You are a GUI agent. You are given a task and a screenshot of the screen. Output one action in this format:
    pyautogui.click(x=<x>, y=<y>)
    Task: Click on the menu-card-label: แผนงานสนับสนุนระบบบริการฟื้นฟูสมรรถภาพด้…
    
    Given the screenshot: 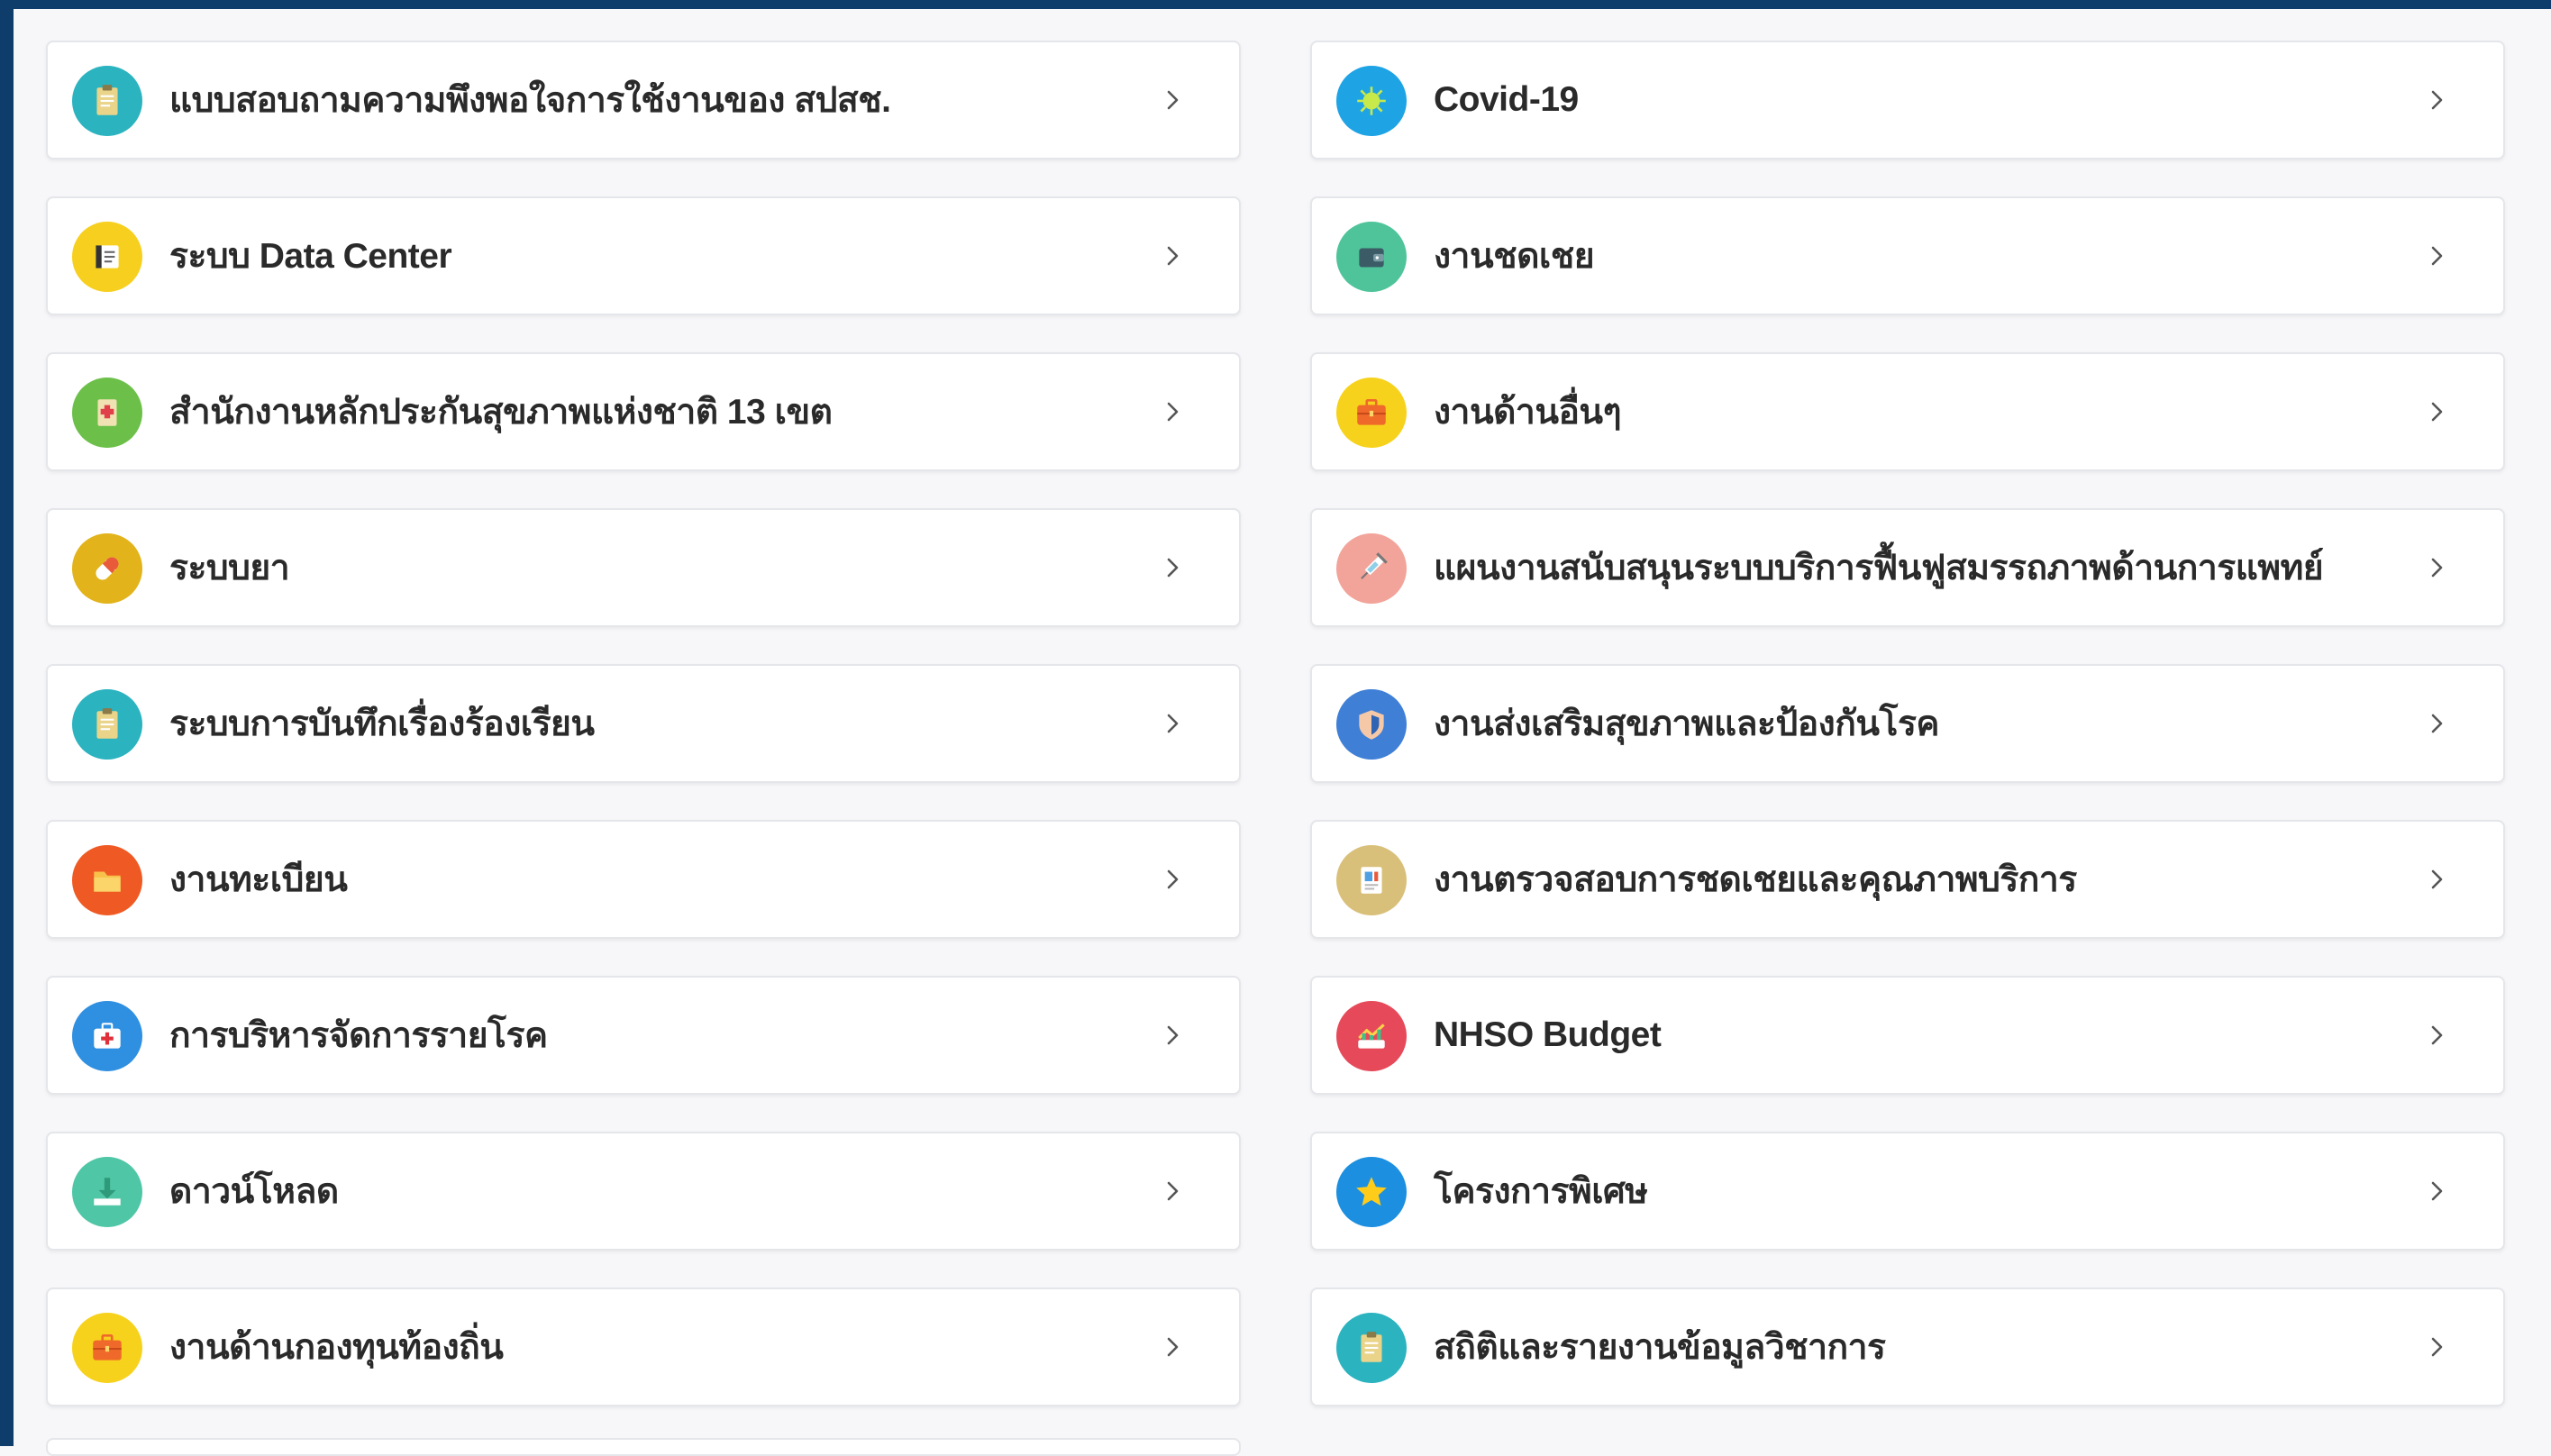 What is the action you would take?
    pyautogui.click(x=1879, y=568)
    